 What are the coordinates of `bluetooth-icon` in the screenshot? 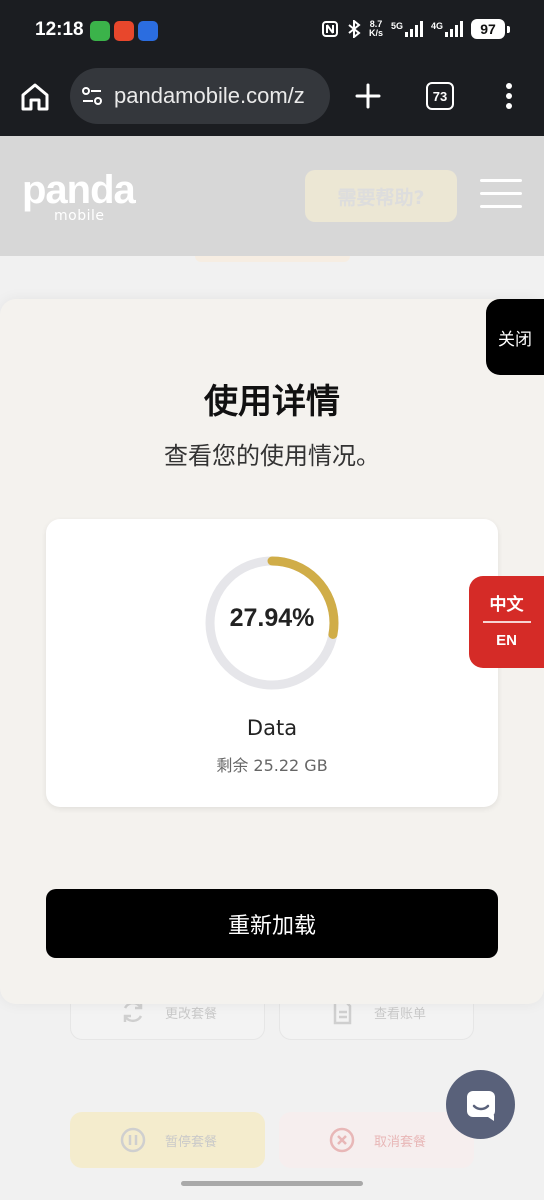 It's located at (354, 29).